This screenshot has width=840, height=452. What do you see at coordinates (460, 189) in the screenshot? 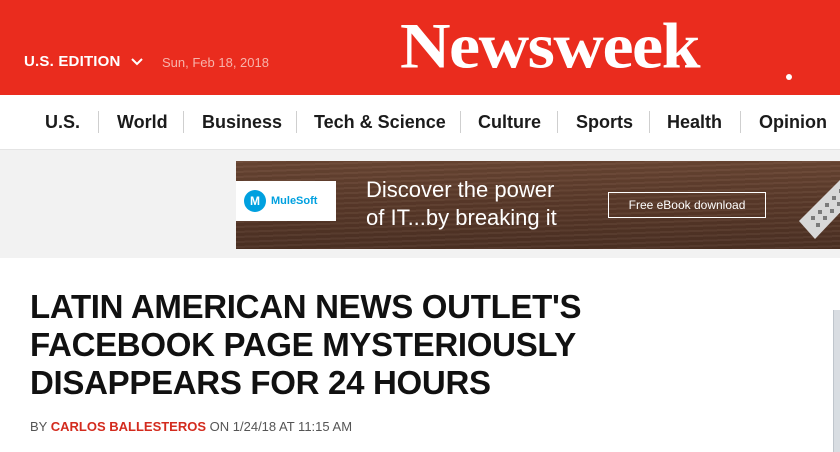
I see `ad-line-1: Discover the power` at bounding box center [460, 189].